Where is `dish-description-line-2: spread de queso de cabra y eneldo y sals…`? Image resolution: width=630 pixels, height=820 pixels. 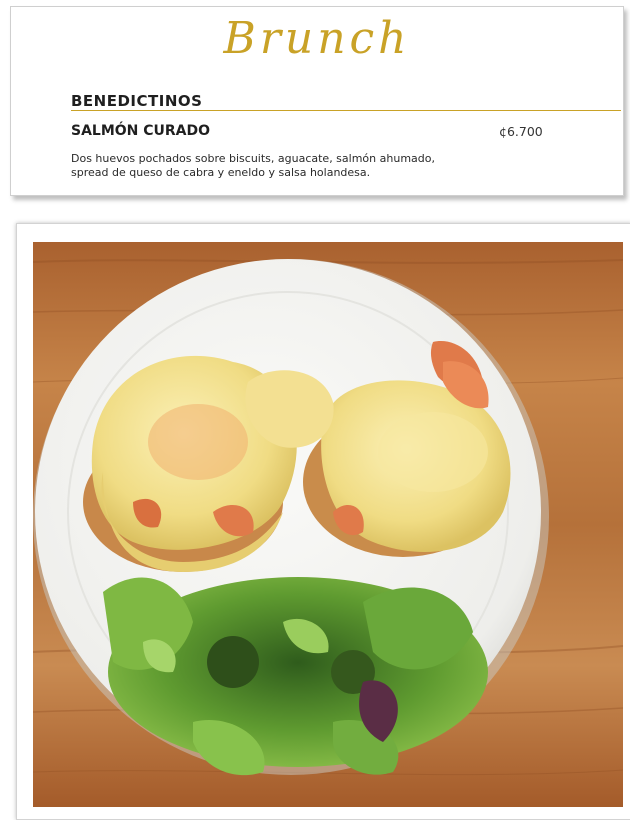 dish-description-line-2: spread de queso de cabra y eneldo y sals… is located at coordinates (221, 172).